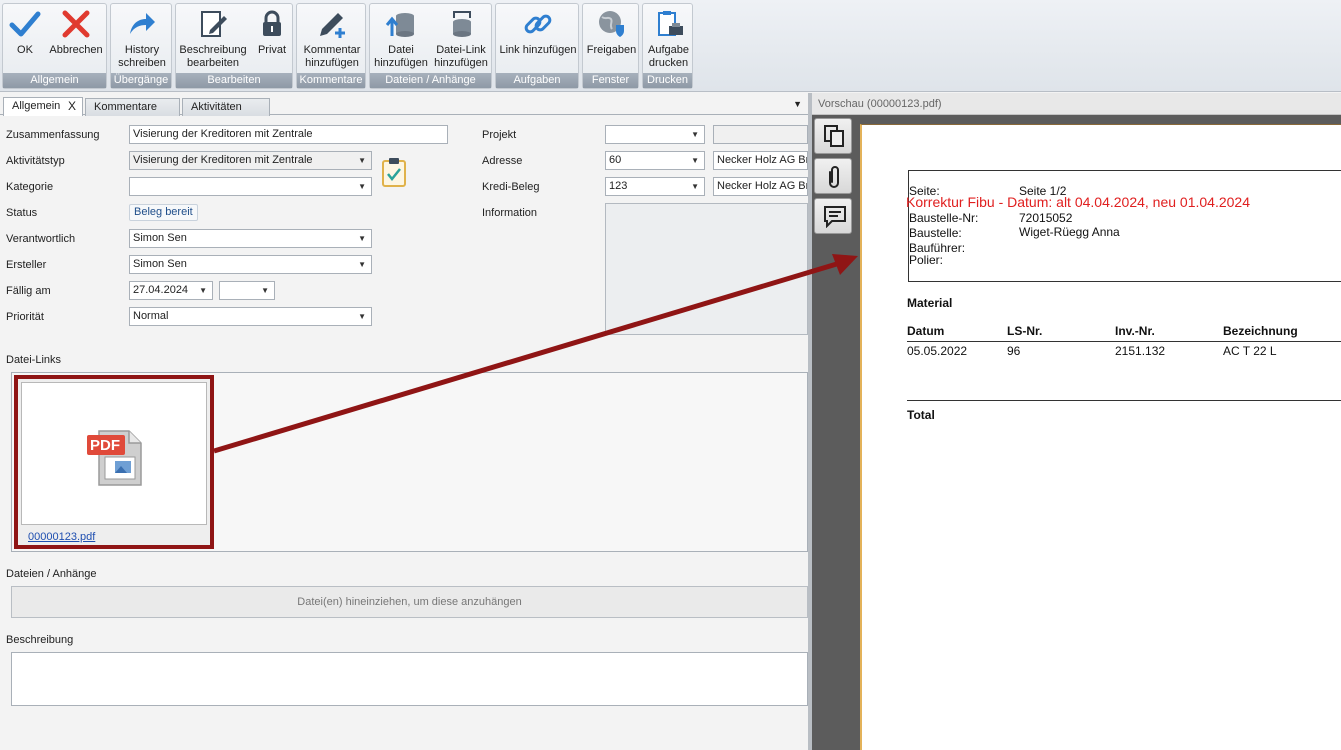 Image resolution: width=1341 pixels, height=750 pixels. I want to click on shares-button: Freigaben, so click(611, 32).